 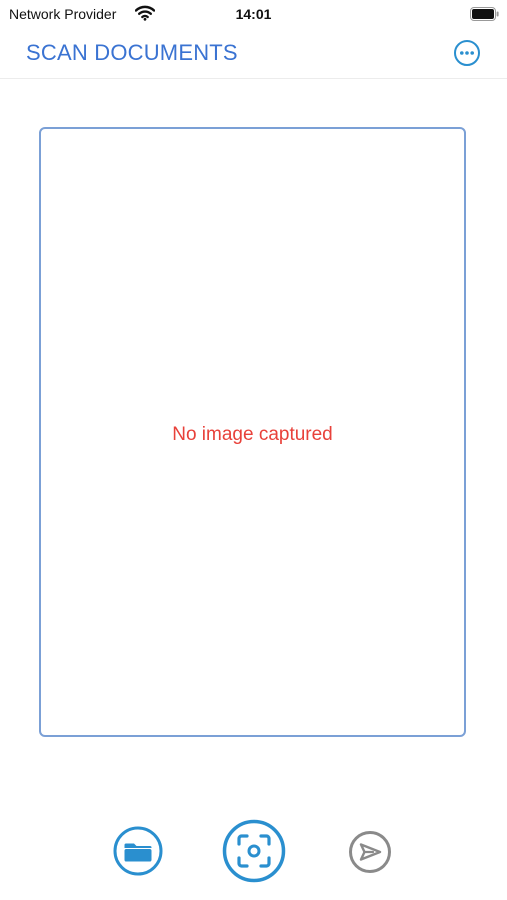 I want to click on empty-state-message: No image captured, so click(x=252, y=434).